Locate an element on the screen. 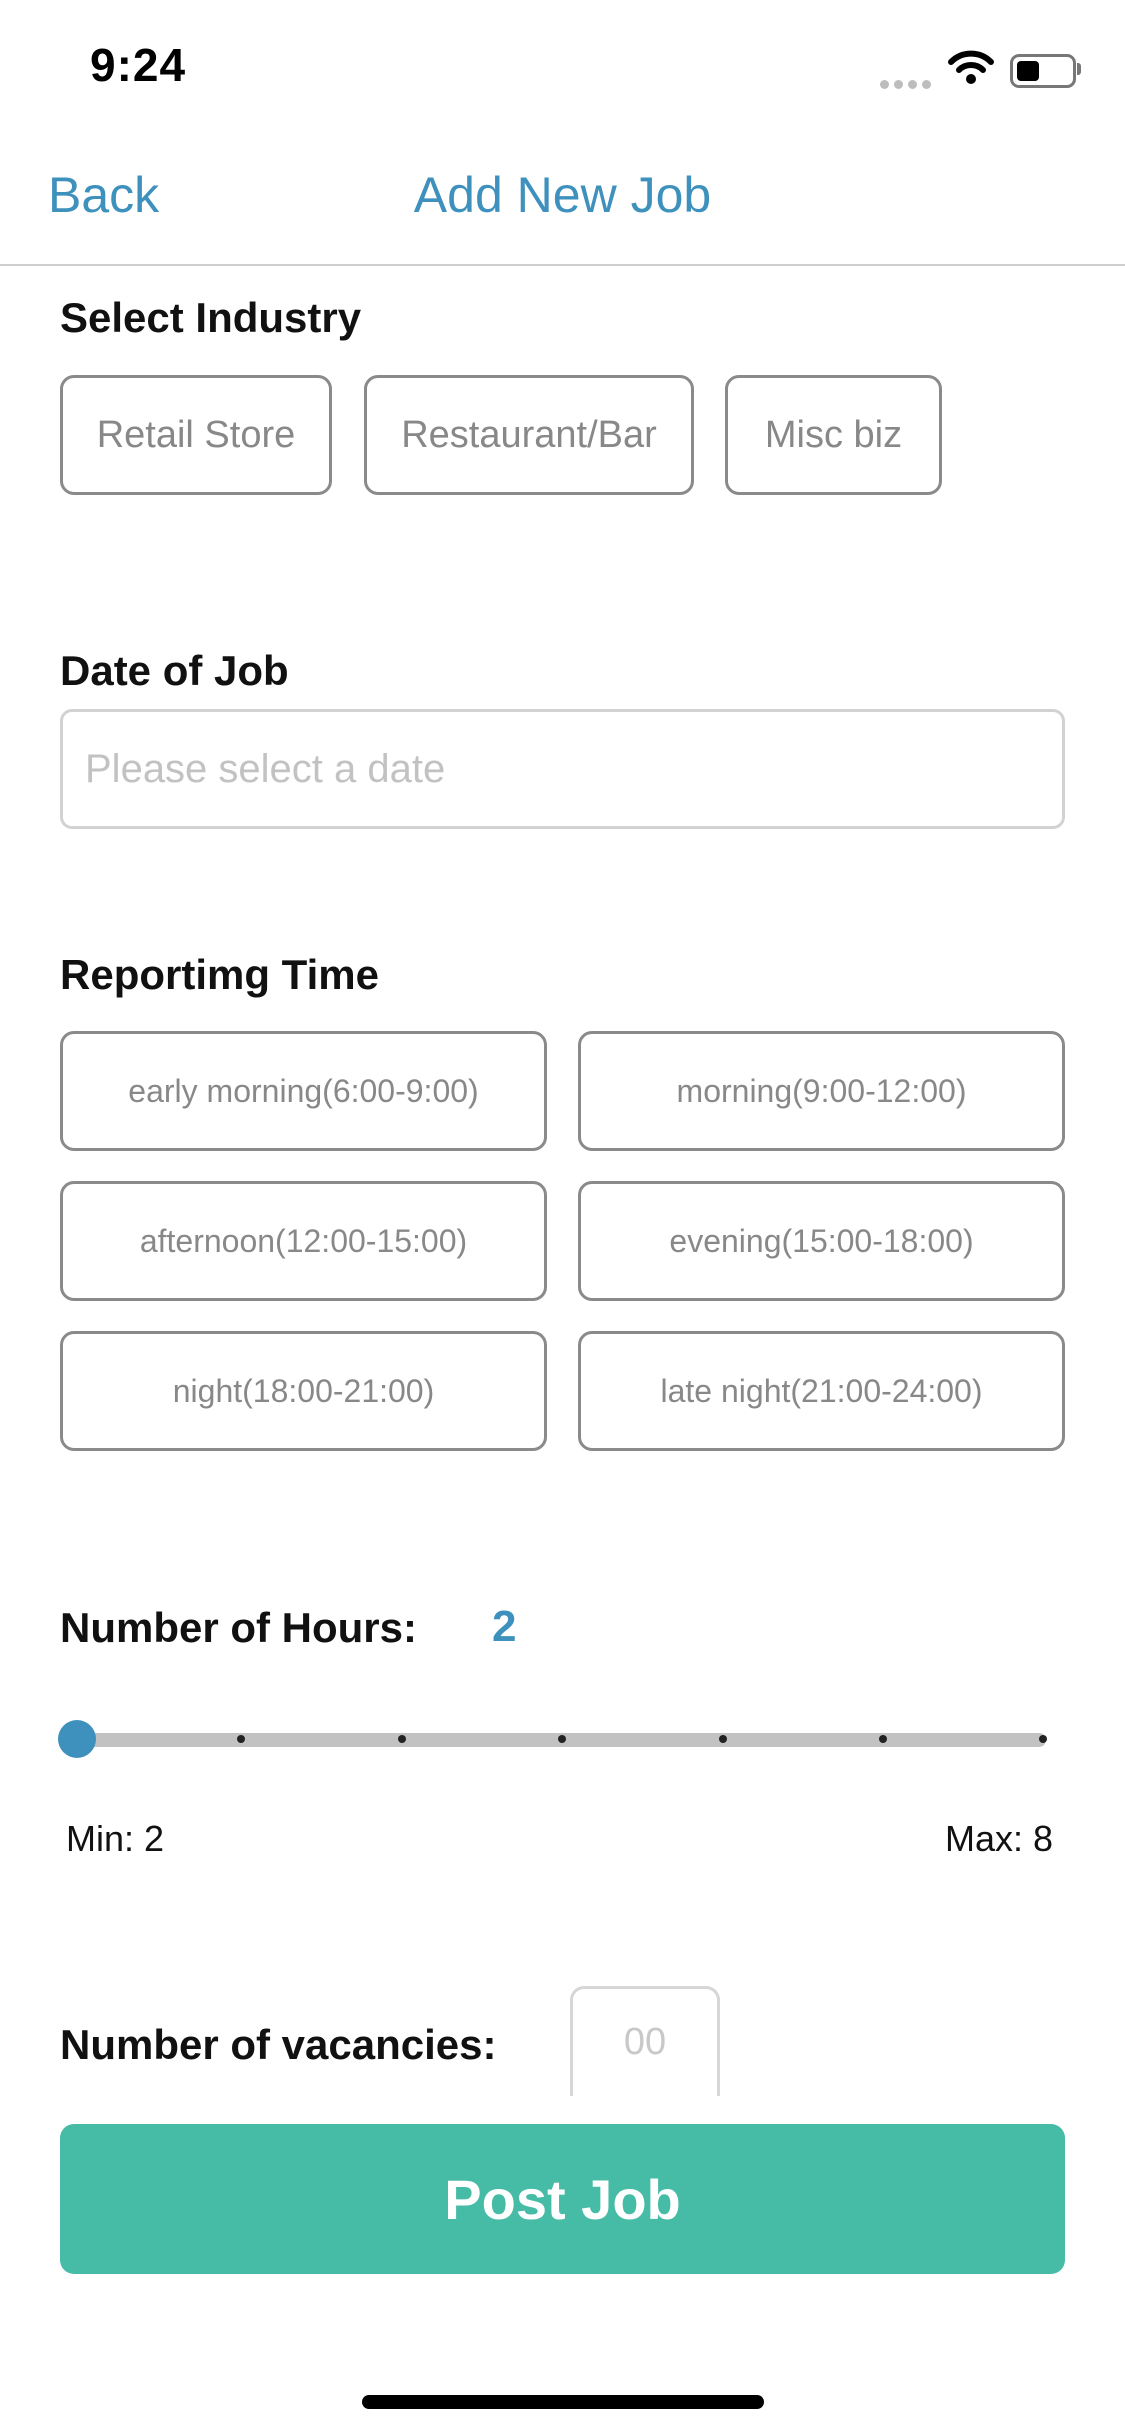 The height and width of the screenshot is (2436, 1125). wifi-icon is located at coordinates (971, 69).